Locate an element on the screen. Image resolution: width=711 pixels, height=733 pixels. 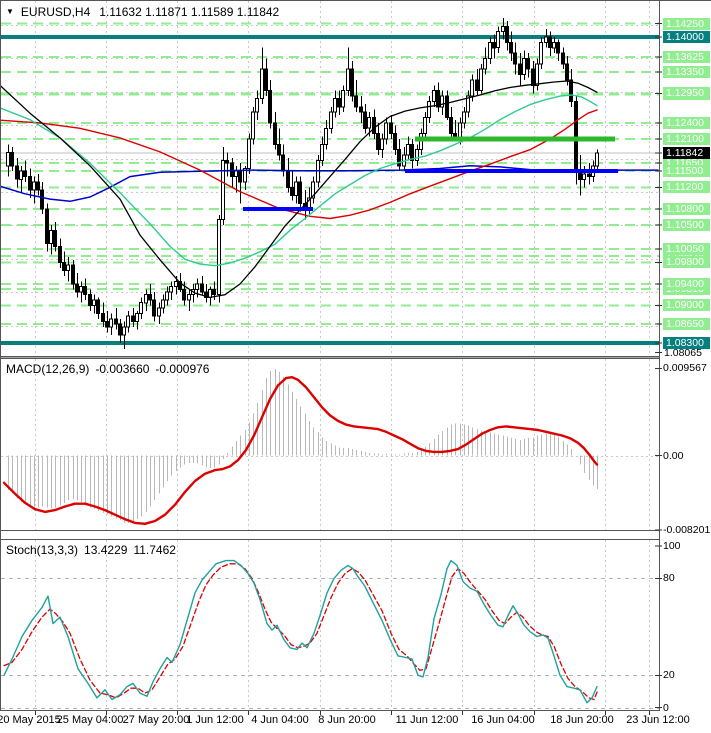
macd-axis-label: 0.00 is located at coordinates (673, 456).